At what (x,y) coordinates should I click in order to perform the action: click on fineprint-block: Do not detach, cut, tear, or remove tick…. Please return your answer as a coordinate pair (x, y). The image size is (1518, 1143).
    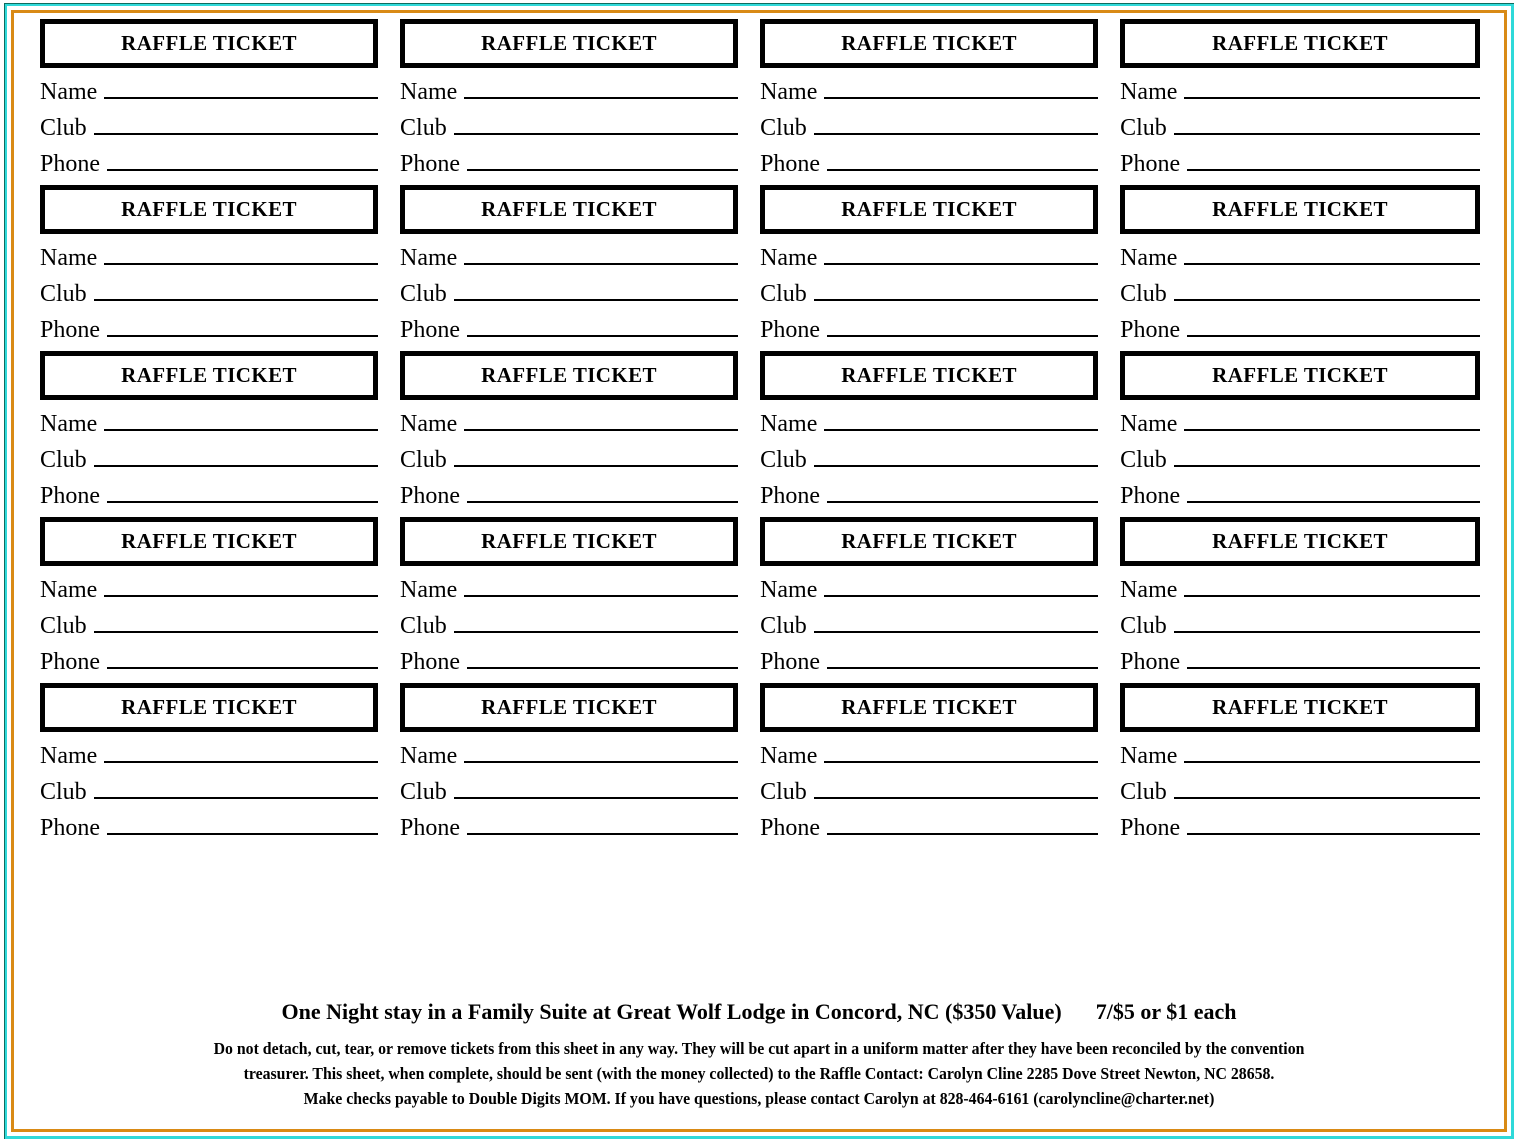
    Looking at the image, I should click on (759, 1073).